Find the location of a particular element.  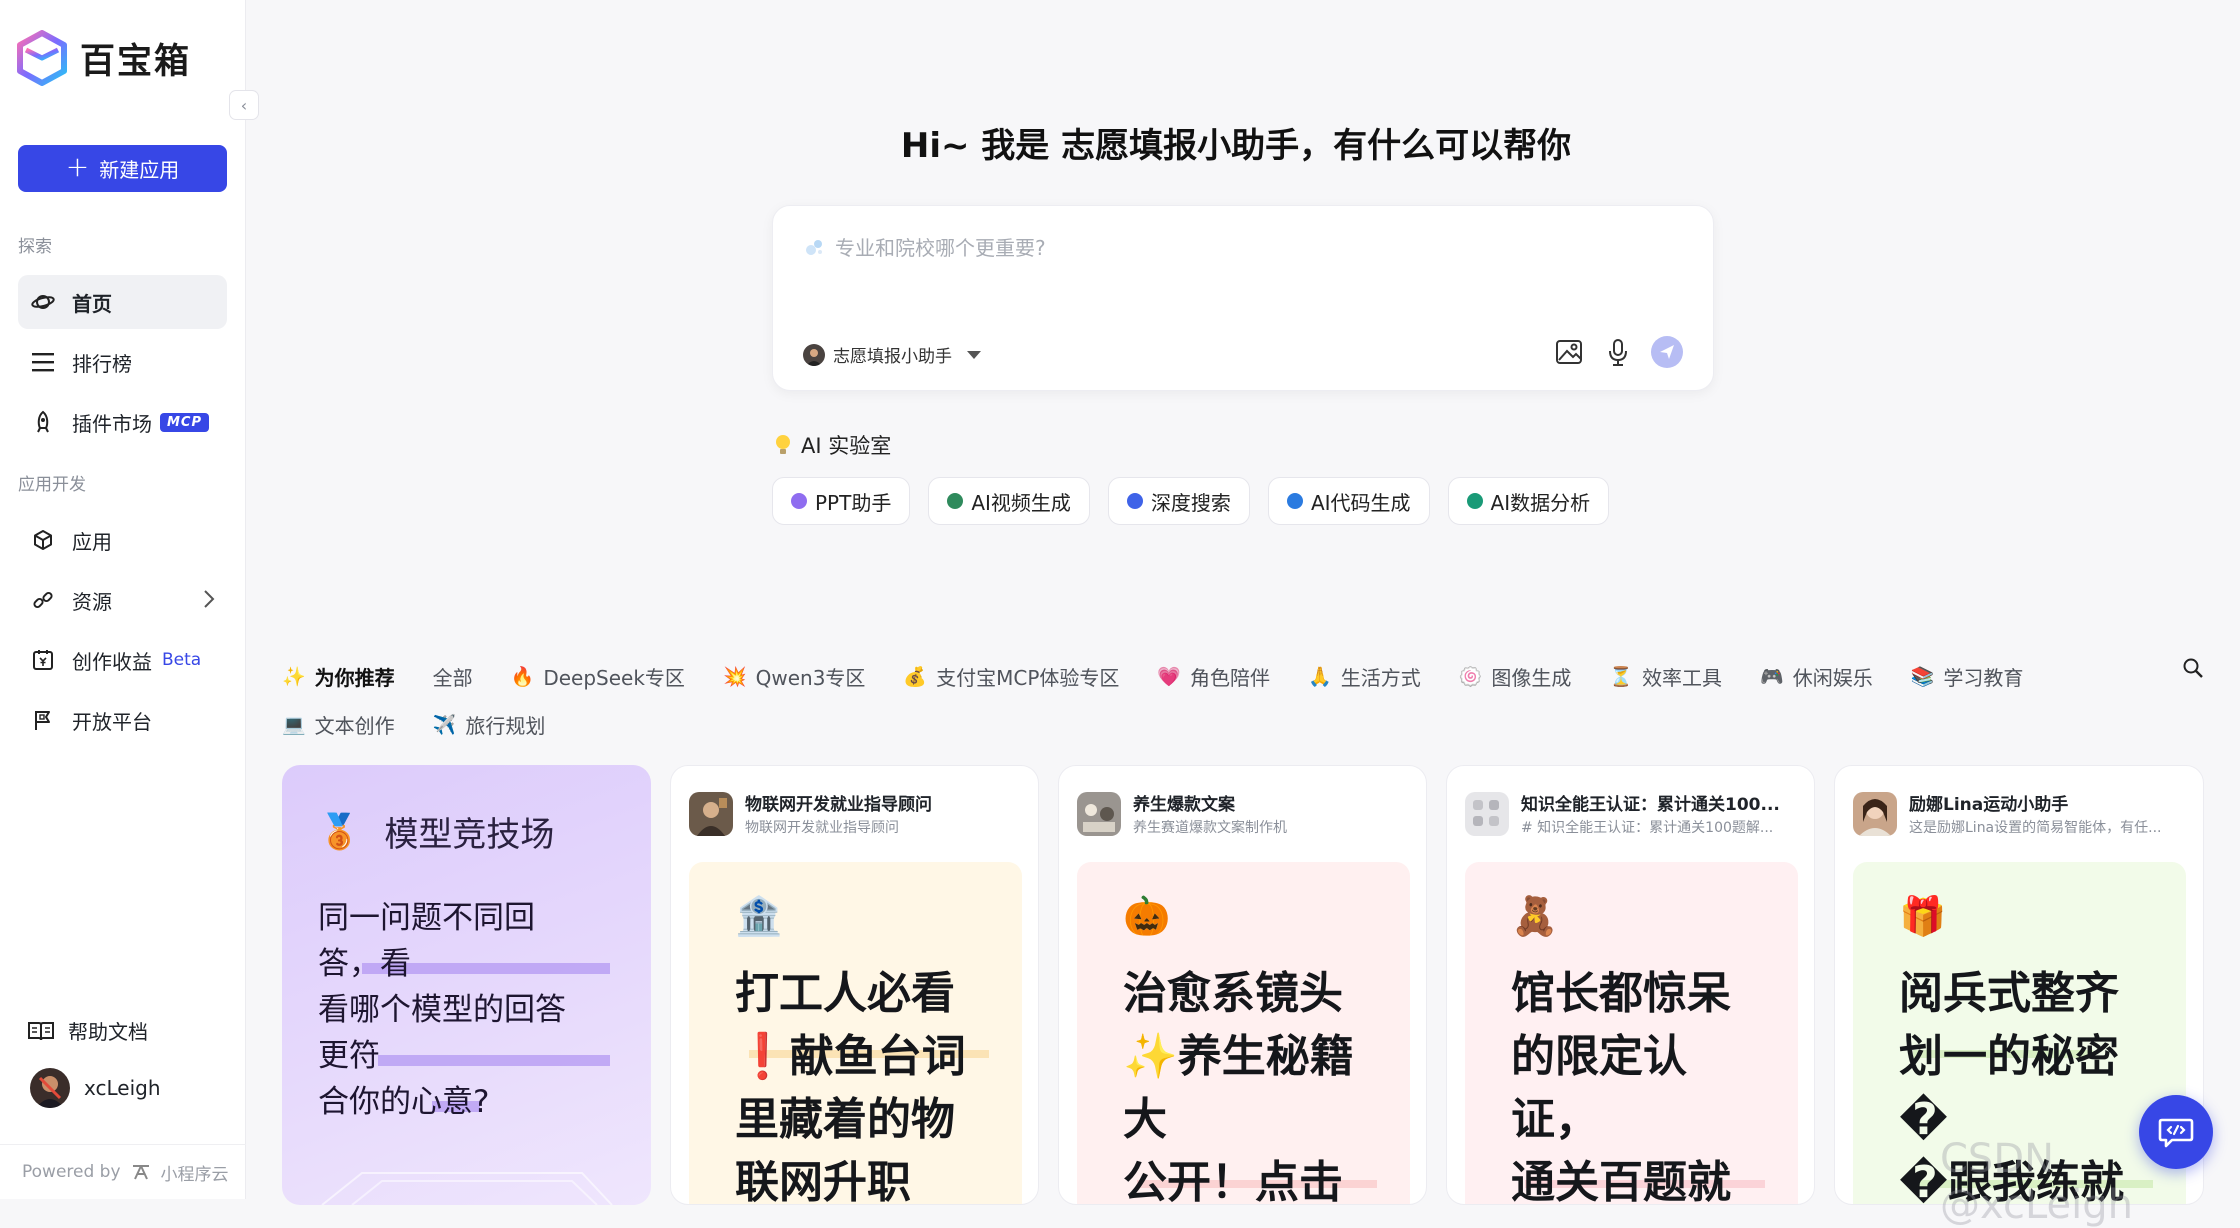

nav-home-label: 首页 is located at coordinates (92, 303).